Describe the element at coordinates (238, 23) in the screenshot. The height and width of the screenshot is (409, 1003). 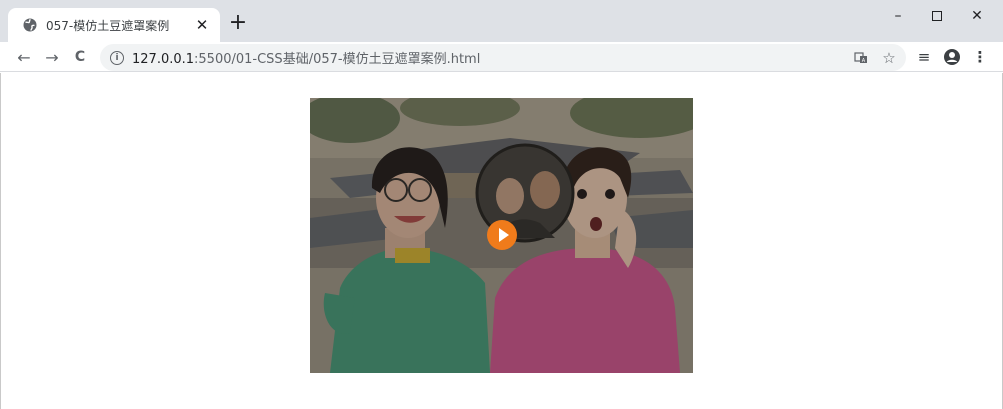
I see `new-tab-button: +` at that location.